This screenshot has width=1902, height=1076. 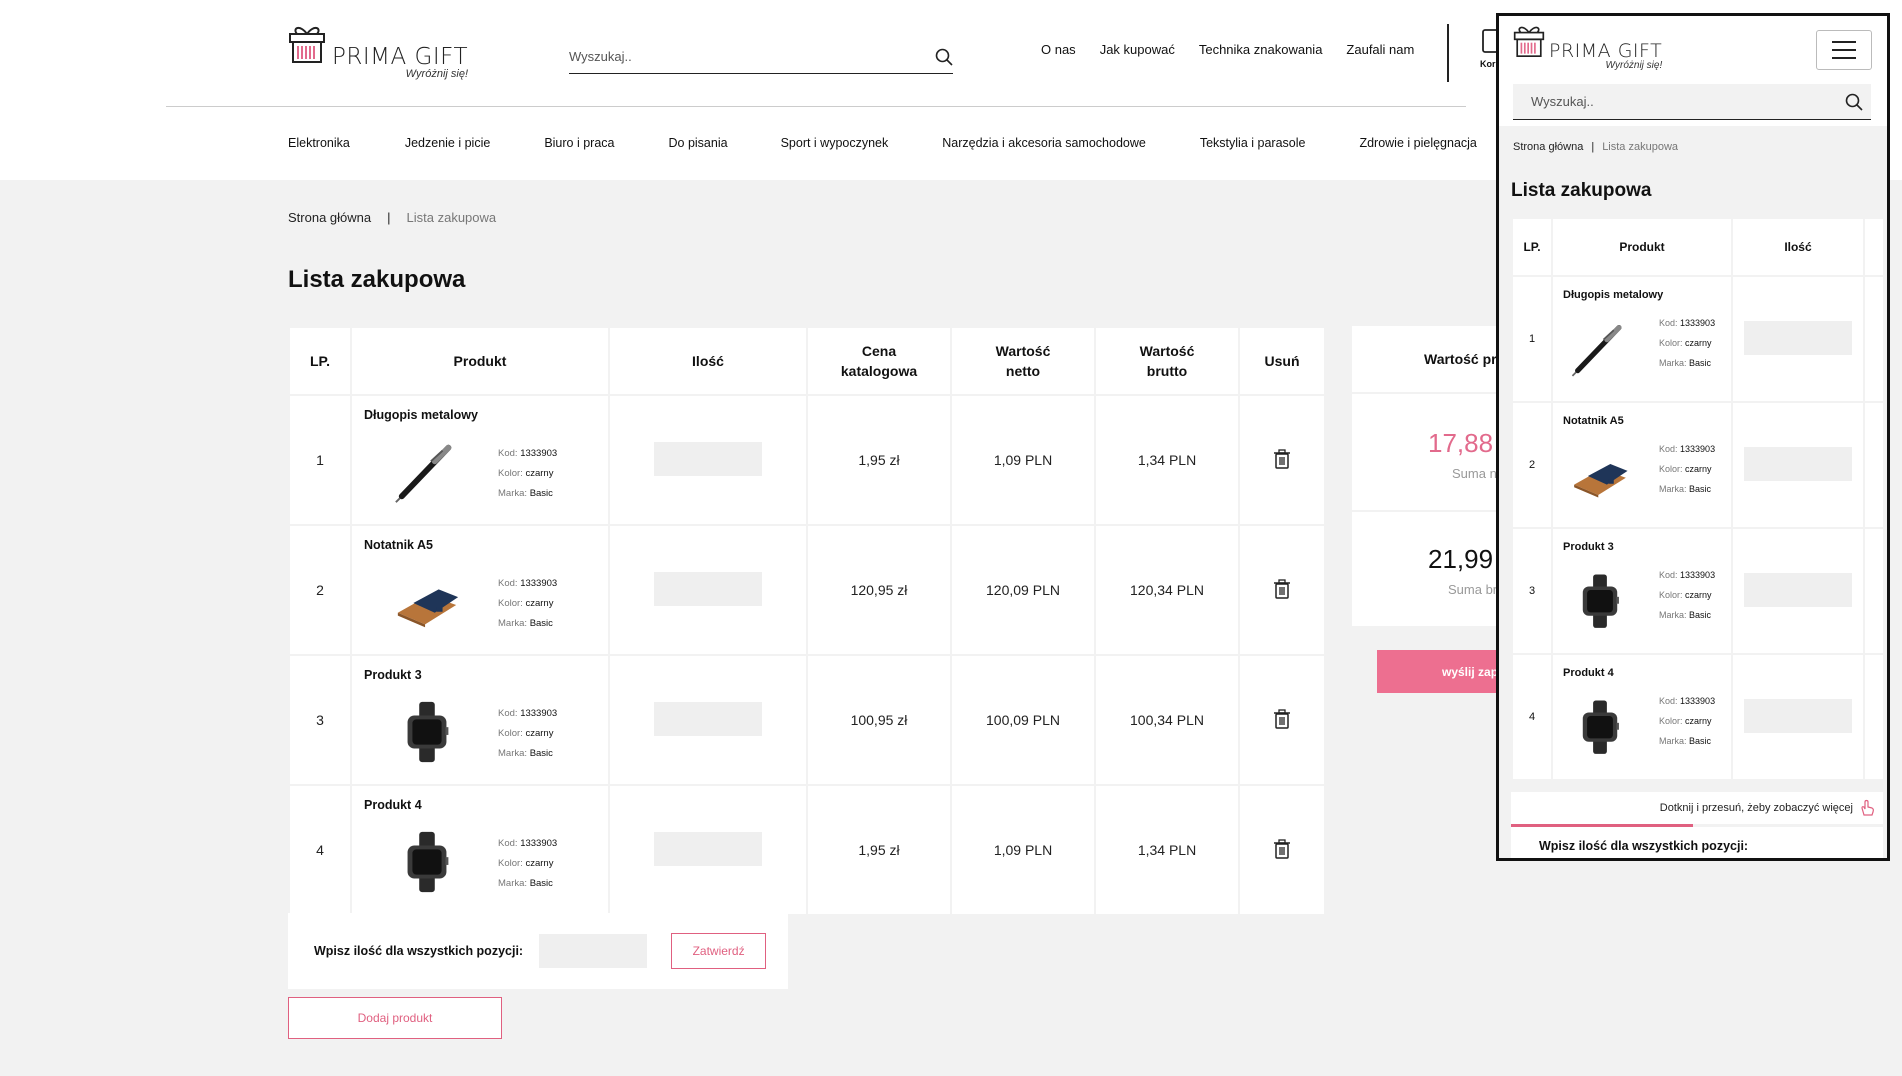 I want to click on summary-gross-value: 21,99, so click(x=1461, y=559).